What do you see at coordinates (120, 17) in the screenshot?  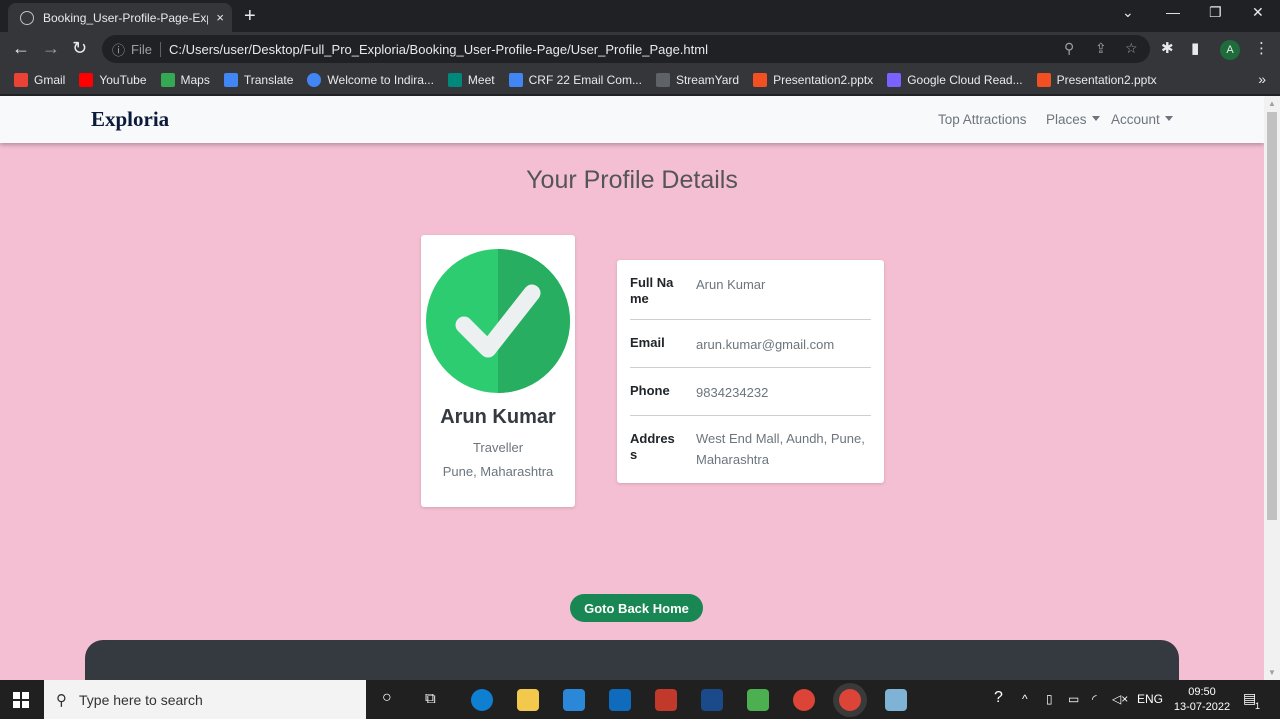 I see `browser-tab: Booking_User-Profile-Page-Exploria ×` at bounding box center [120, 17].